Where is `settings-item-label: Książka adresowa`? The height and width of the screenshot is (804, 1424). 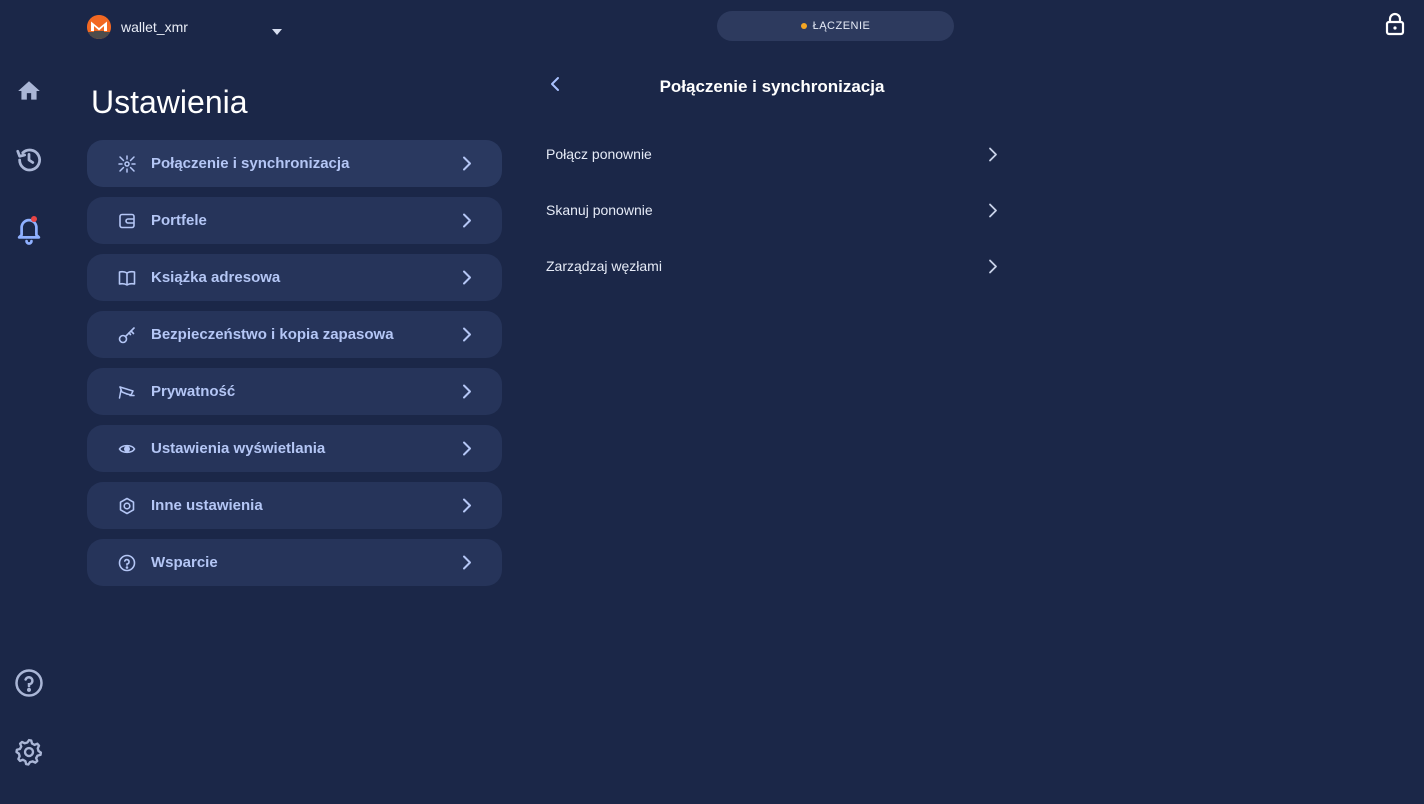
settings-item-label: Książka adresowa is located at coordinates (216, 277).